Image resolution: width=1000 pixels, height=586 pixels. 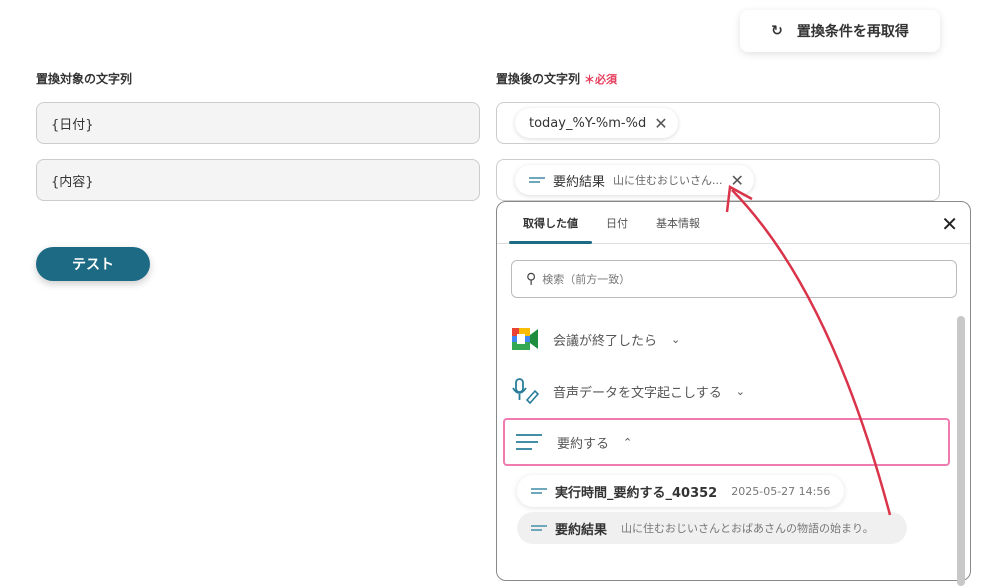 What do you see at coordinates (617, 222) in the screenshot?
I see `tab-date: 日付` at bounding box center [617, 222].